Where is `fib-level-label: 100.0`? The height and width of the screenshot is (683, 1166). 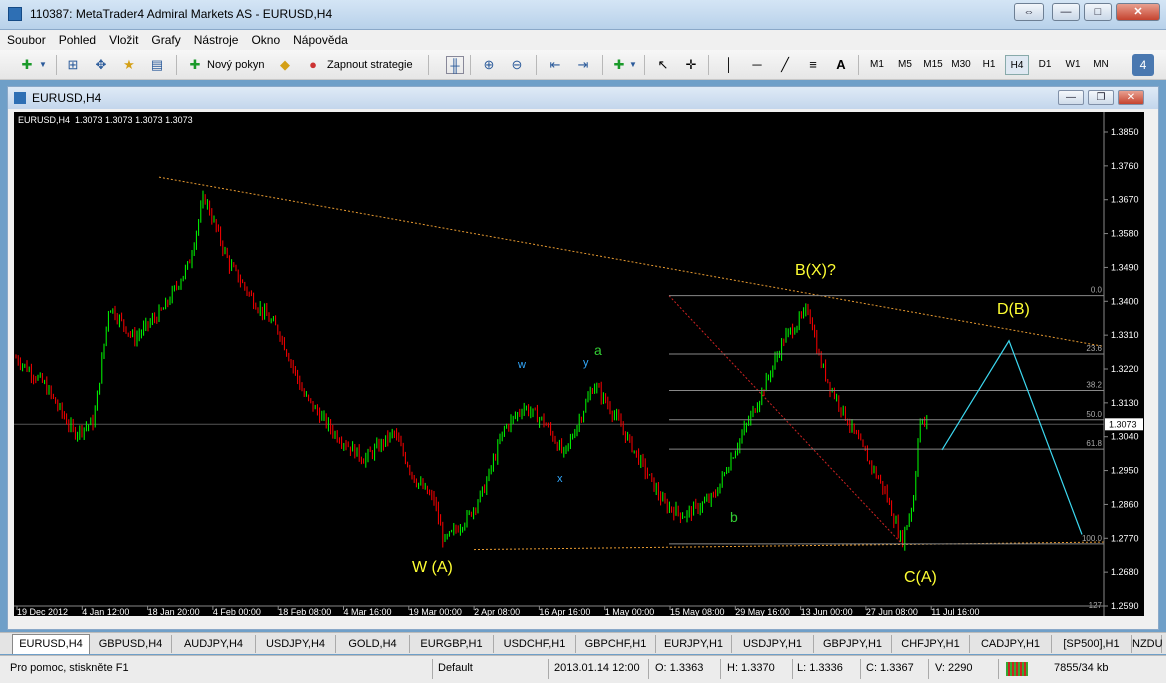 fib-level-label: 100.0 is located at coordinates (1092, 538).